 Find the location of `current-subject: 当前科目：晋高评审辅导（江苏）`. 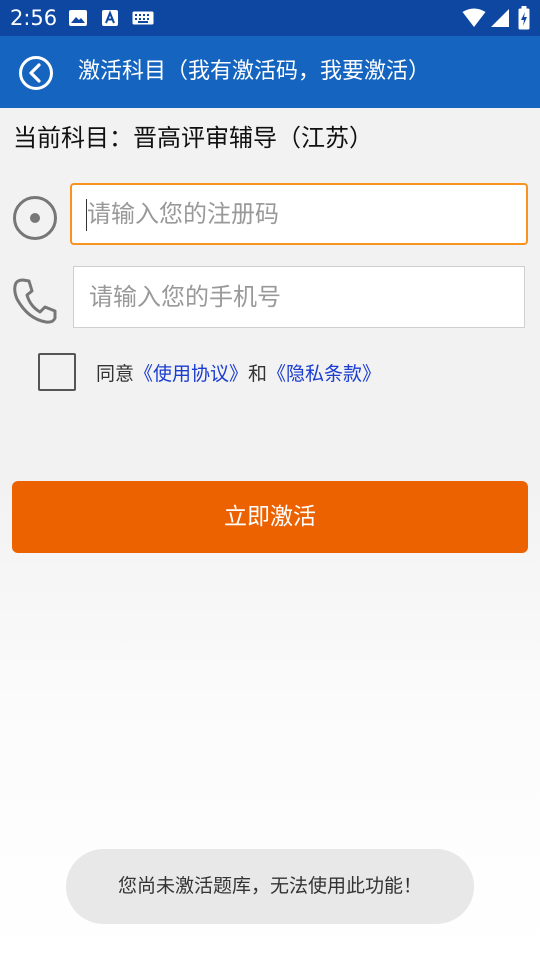

current-subject: 当前科目：晋高评审辅导（江苏） is located at coordinates (193, 138).